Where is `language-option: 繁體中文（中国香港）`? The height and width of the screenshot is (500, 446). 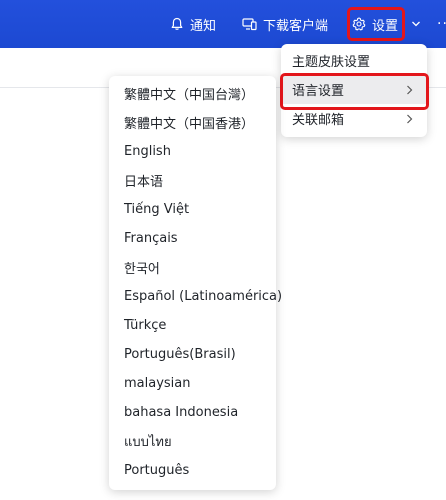 language-option: 繁體中文（中国香港） is located at coordinates (192, 122).